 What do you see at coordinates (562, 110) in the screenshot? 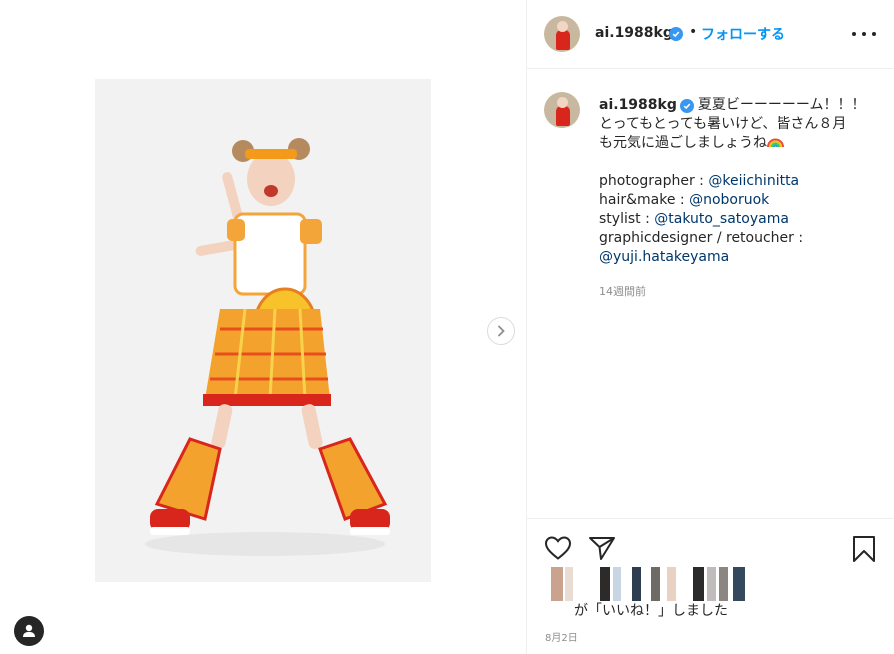
I see `caption-avatar` at bounding box center [562, 110].